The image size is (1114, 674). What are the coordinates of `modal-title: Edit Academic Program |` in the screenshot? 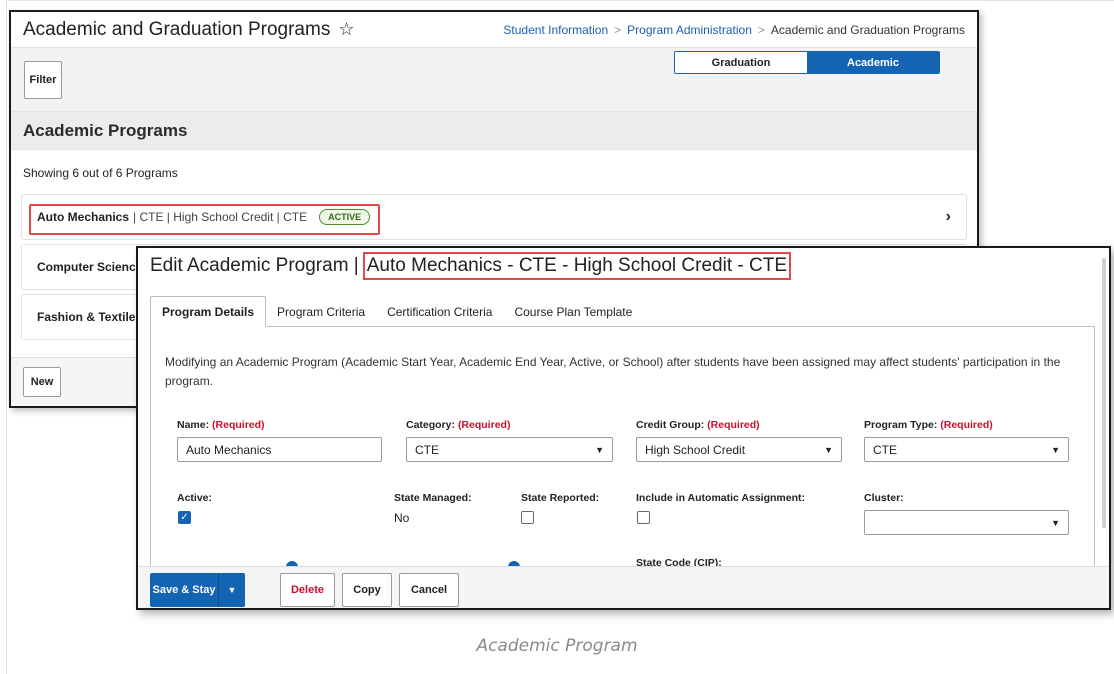 It's located at (254, 265).